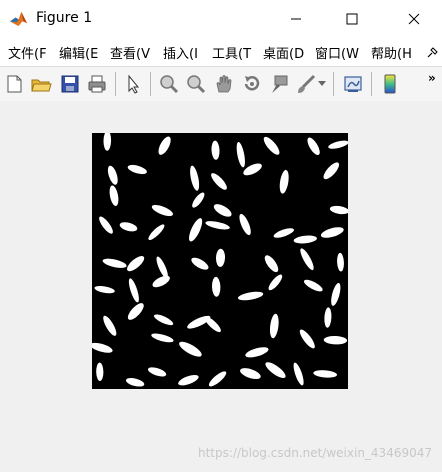 The image size is (442, 472). What do you see at coordinates (283, 52) in the screenshot?
I see `menu-desktop: 桌面(D` at bounding box center [283, 52].